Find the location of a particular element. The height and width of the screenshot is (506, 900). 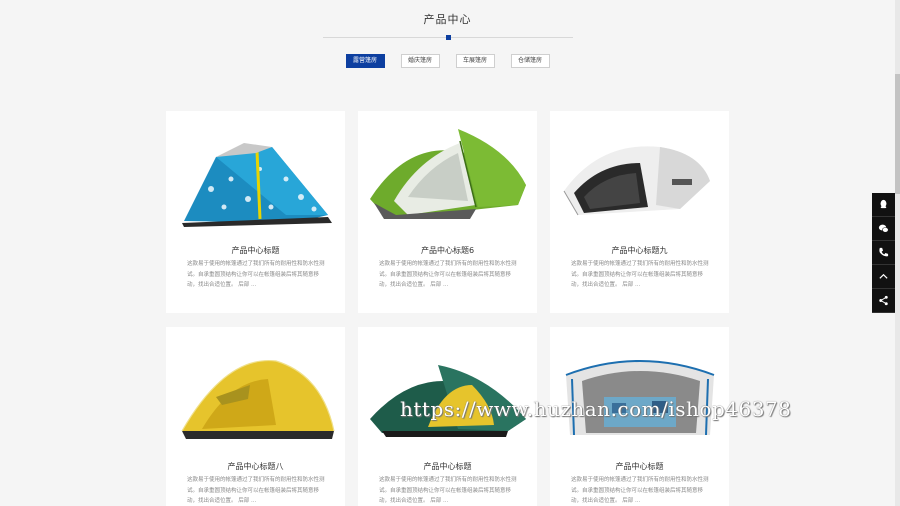

blue-pattern-dome-tent-image is located at coordinates (257, 185).